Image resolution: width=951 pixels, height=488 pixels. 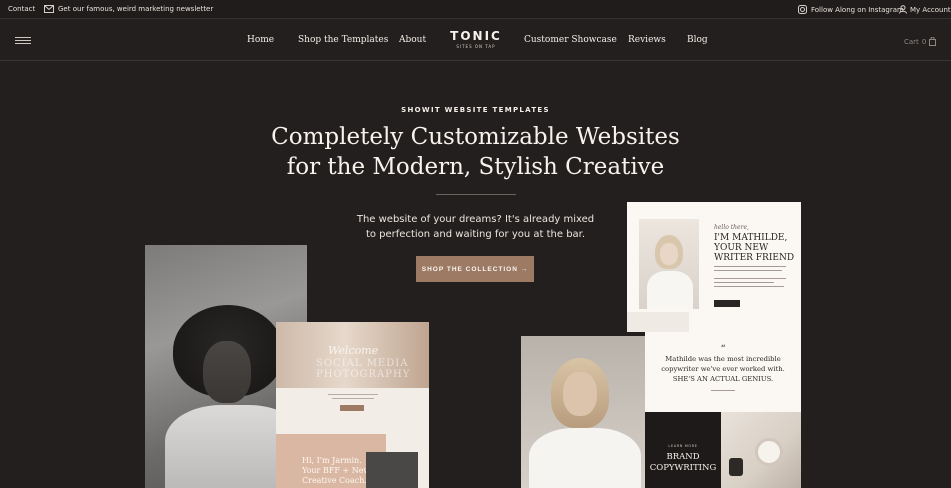 I want to click on mail-icon, so click(x=49, y=9).